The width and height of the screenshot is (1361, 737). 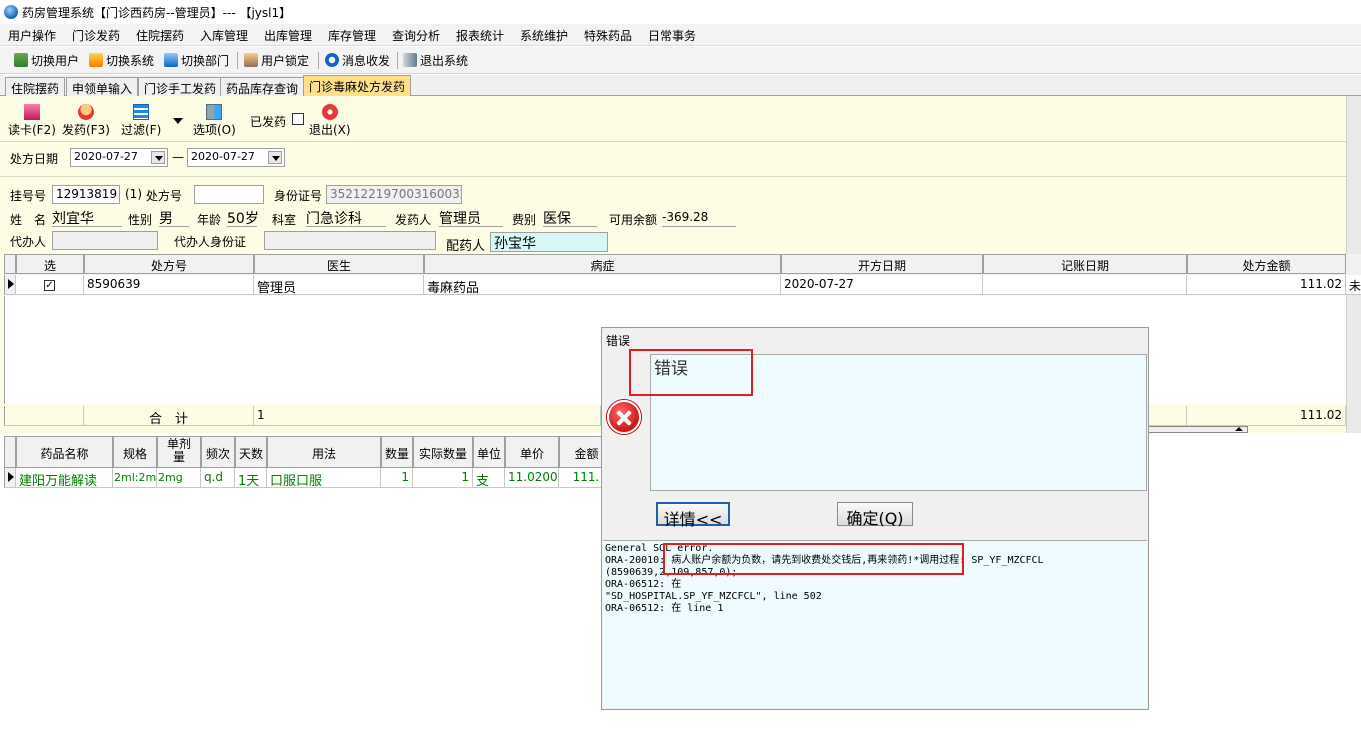 I want to click on balance-label: 可用余额, so click(x=633, y=220).